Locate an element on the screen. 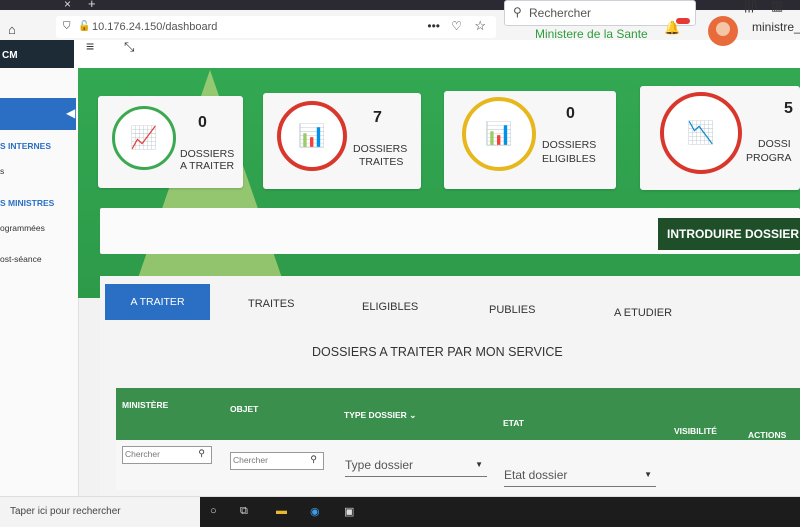 This screenshot has width=800, height=527. sidebar-item-post-seance: ost-séance is located at coordinates (21, 259).